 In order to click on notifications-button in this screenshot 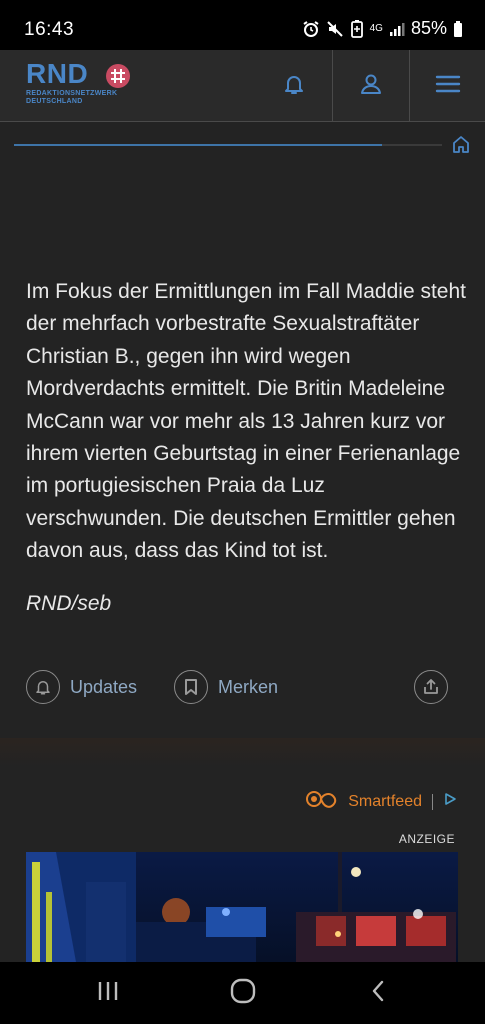, I will do `click(294, 86)`.